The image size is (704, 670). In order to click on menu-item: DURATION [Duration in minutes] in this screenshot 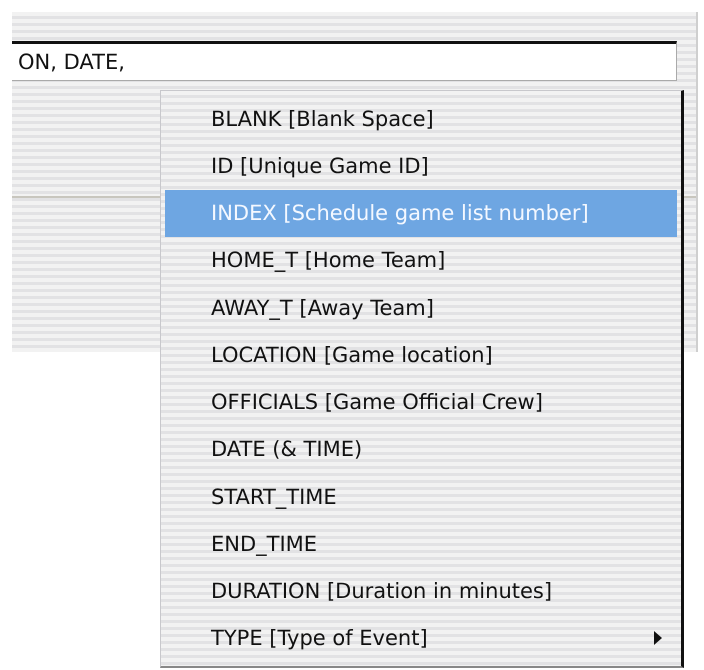, I will do `click(421, 591)`.